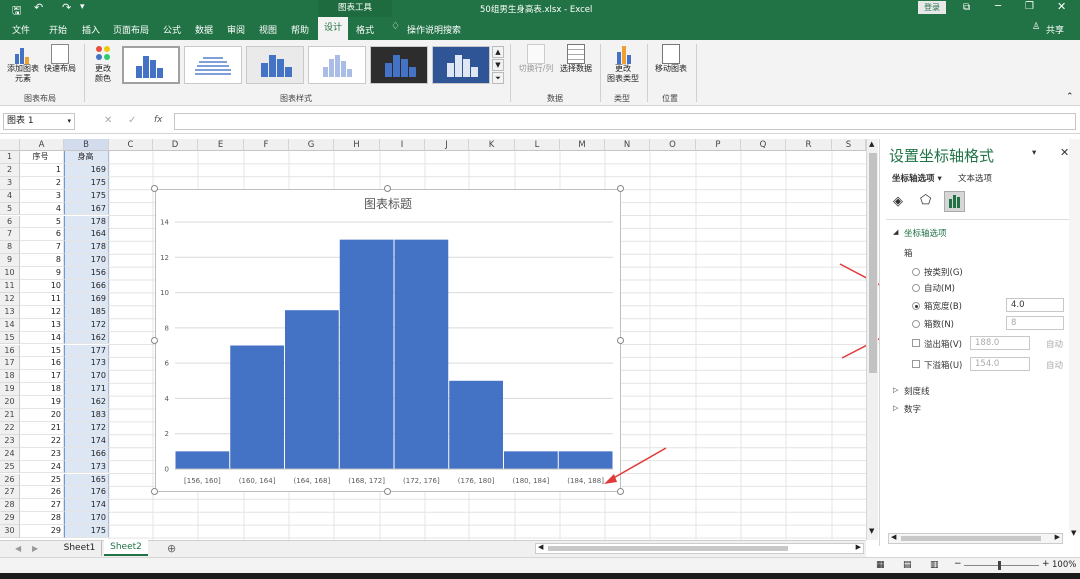  Describe the element at coordinates (1054, 365) in the screenshot. I see `underflow-auto-button: 自动` at that location.